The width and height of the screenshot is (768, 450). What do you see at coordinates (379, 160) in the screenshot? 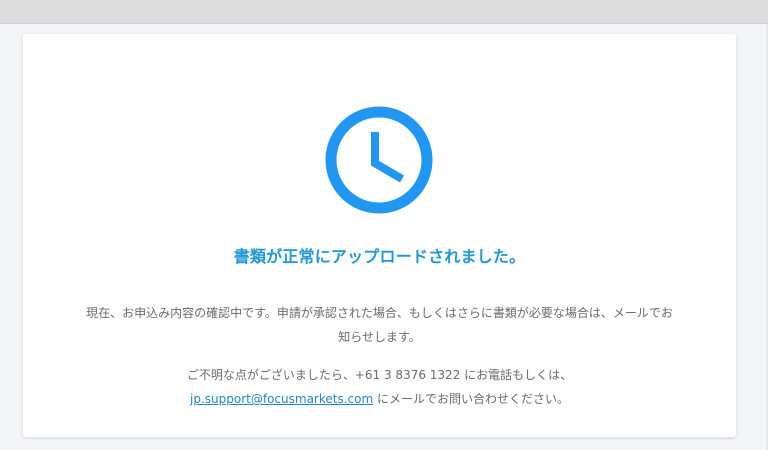
I see `clock-icon` at bounding box center [379, 160].